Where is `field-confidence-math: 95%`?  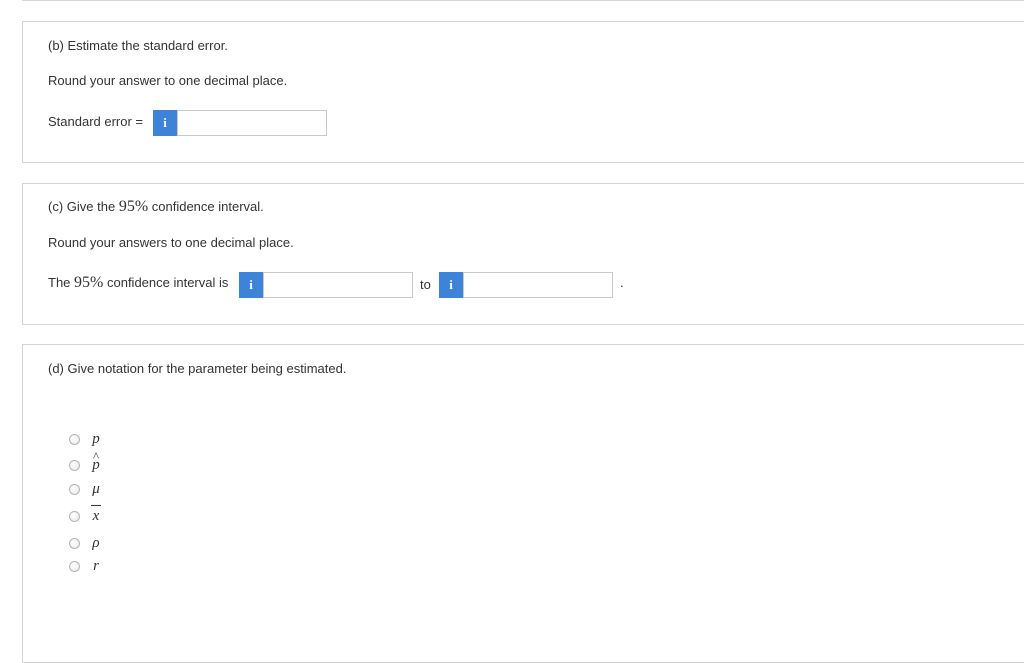
field-confidence-math: 95% is located at coordinates (89, 282).